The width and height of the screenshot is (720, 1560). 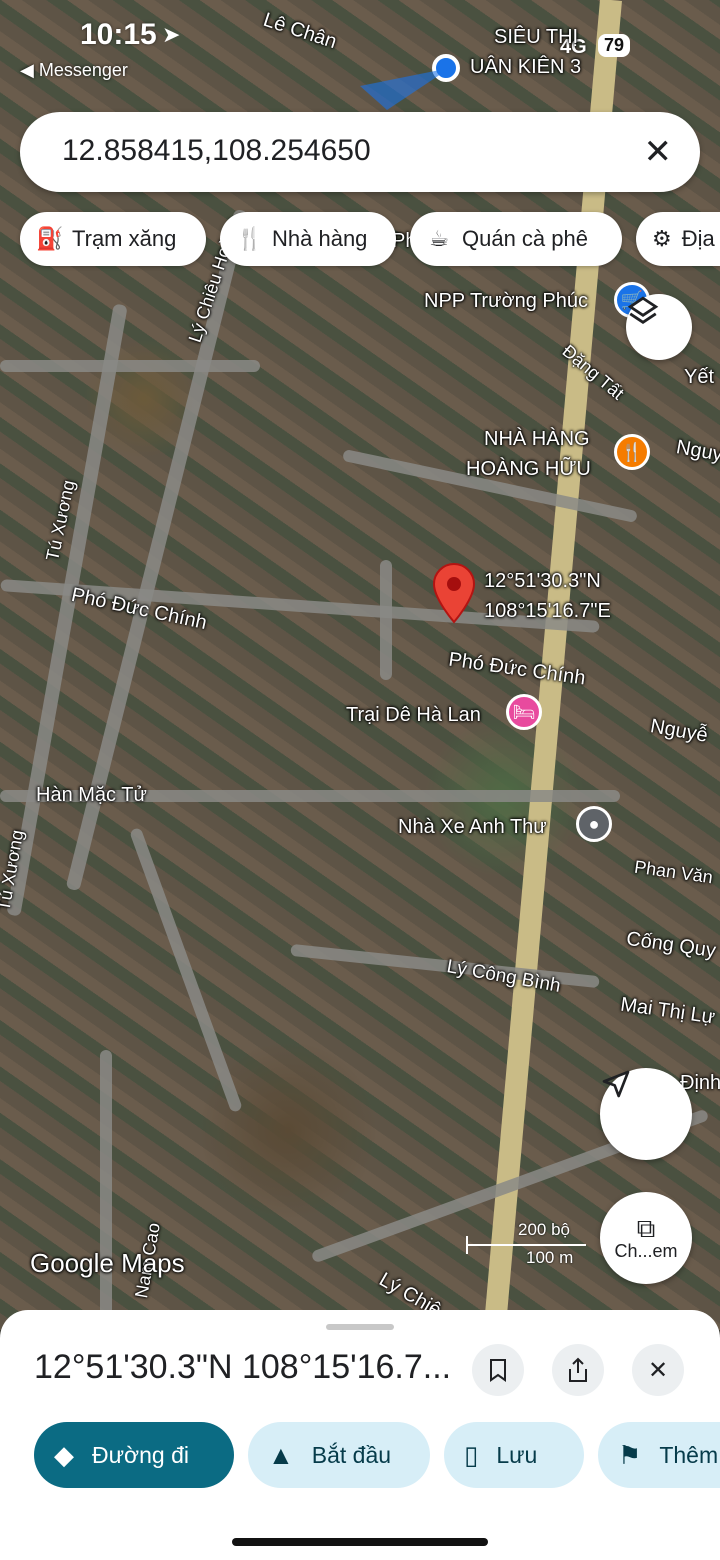 What do you see at coordinates (544, 1229) in the screenshot?
I see `scale-top: 200 bộ` at bounding box center [544, 1229].